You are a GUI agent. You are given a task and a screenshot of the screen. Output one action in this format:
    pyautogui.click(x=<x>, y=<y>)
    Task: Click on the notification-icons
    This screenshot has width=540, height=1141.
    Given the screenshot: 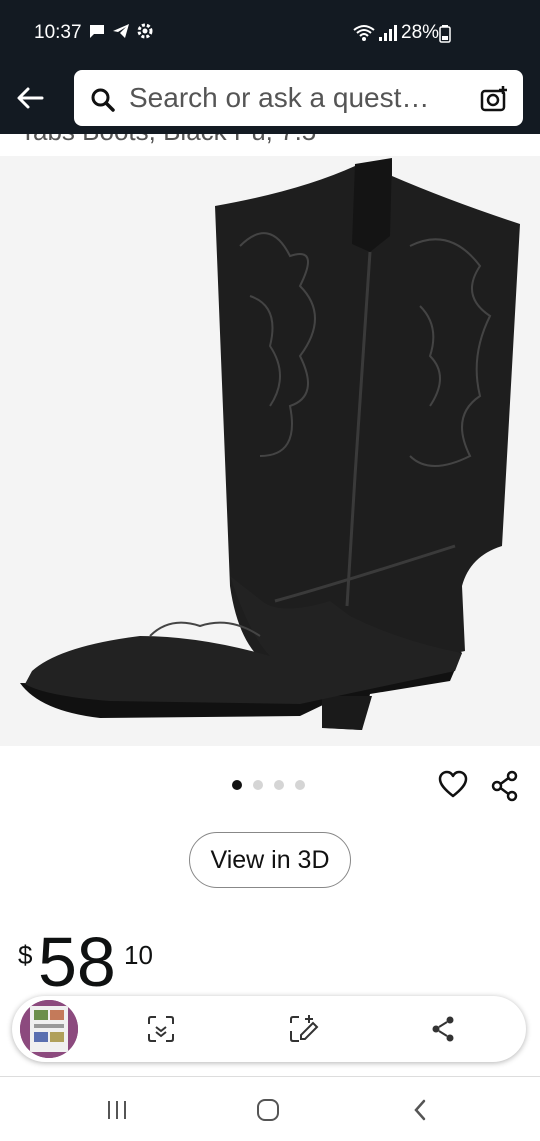 What is the action you would take?
    pyautogui.click(x=121, y=31)
    